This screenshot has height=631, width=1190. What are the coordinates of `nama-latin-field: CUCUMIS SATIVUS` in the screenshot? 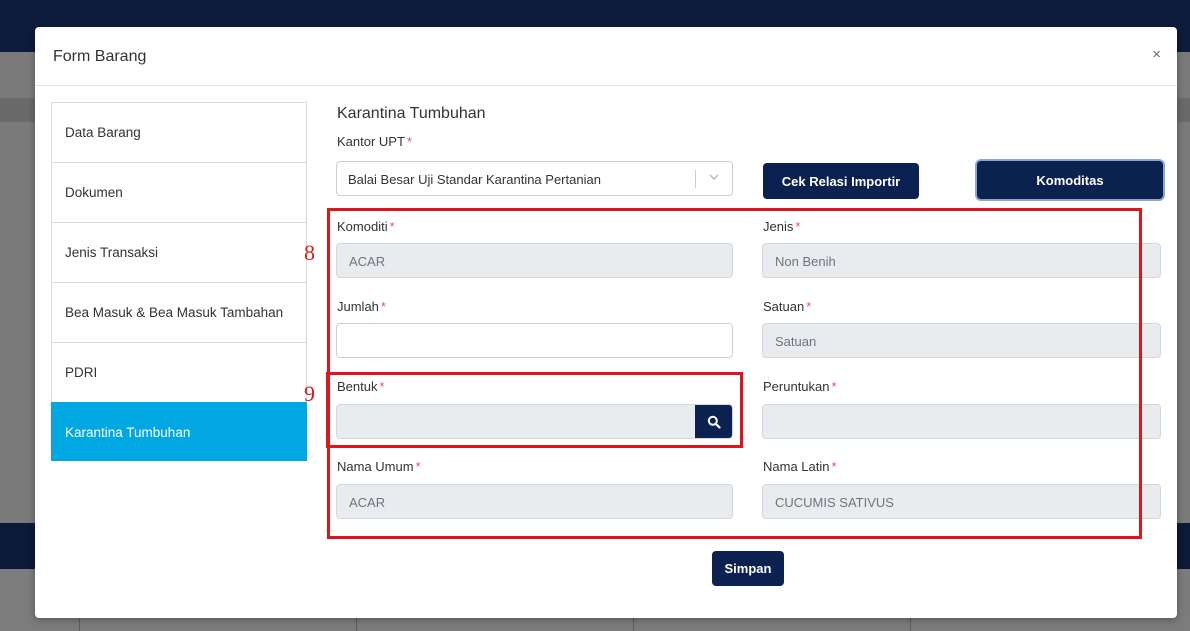 It's located at (961, 501).